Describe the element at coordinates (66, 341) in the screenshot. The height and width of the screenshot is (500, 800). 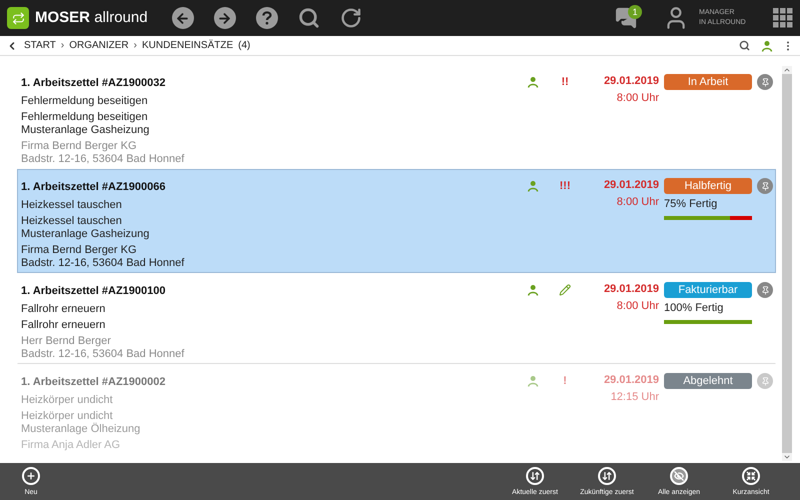
I see `customer-address: Herr Bernd Berger` at that location.